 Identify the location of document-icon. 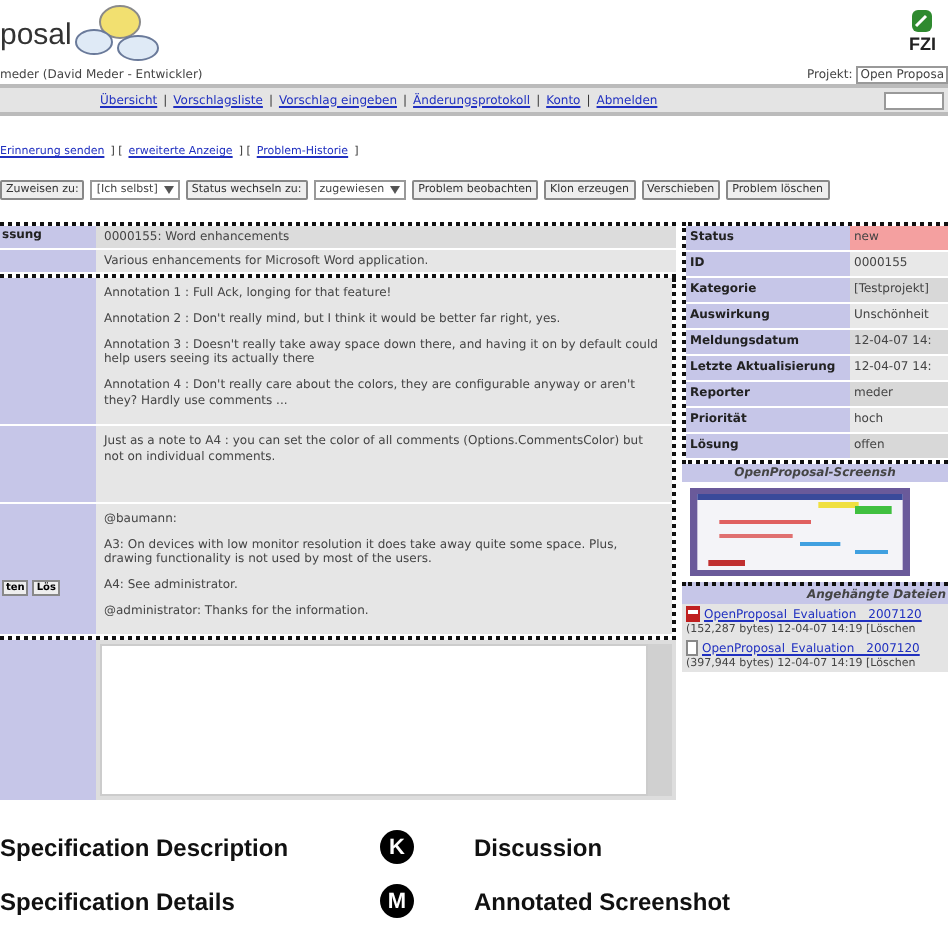
(692, 648).